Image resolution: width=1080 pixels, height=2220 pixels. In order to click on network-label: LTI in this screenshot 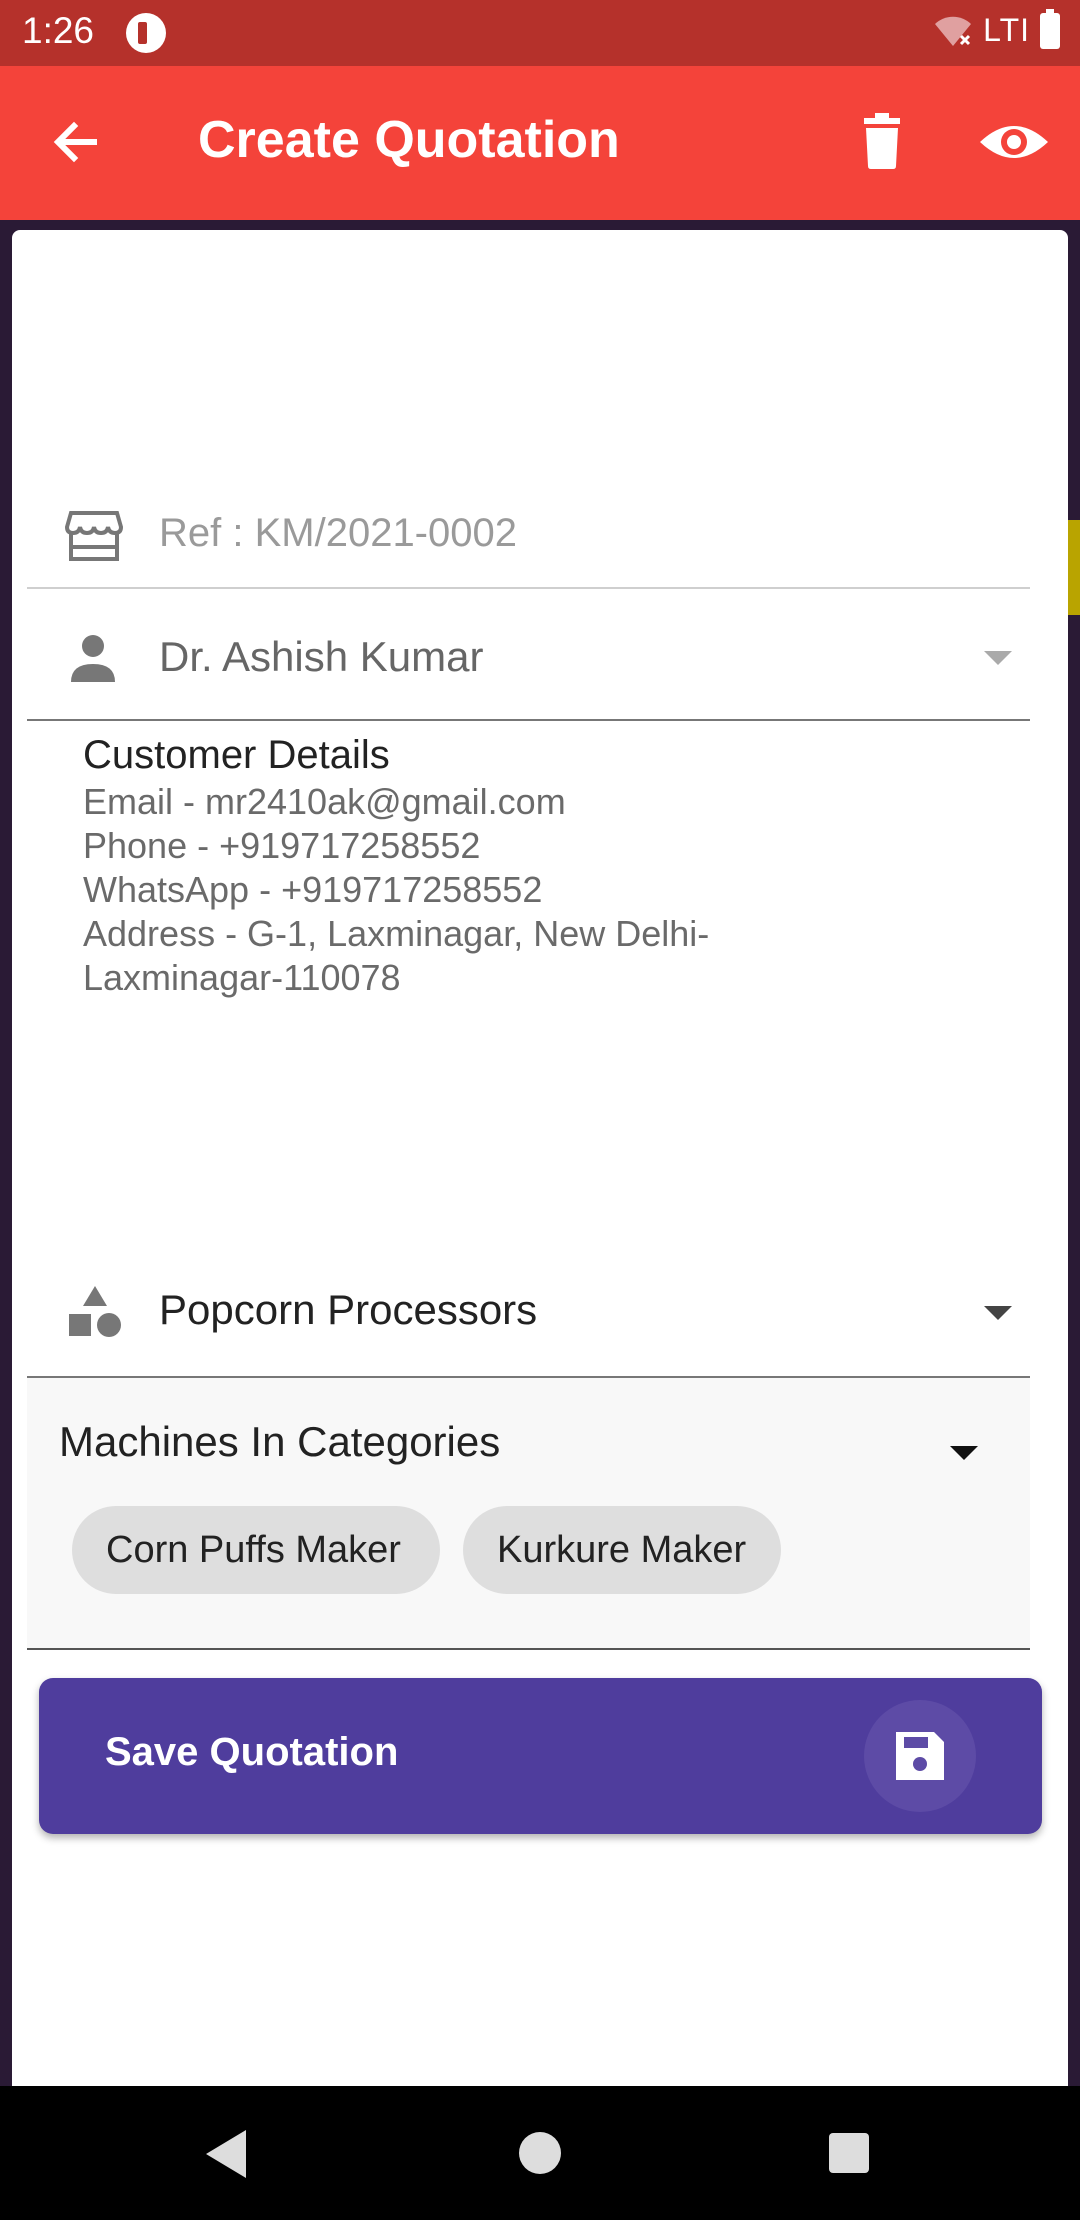, I will do `click(1006, 30)`.